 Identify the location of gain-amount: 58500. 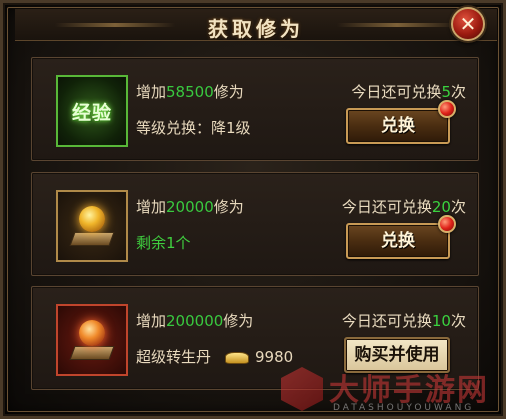
(190, 92).